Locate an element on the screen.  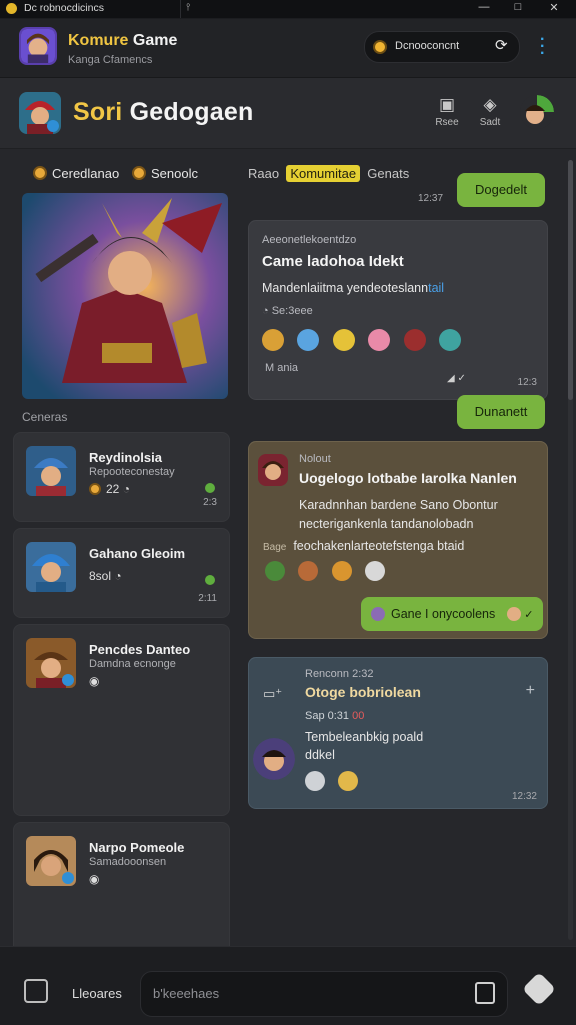
tab-ceredlanao: Ceredlanao is located at coordinates (76, 173).